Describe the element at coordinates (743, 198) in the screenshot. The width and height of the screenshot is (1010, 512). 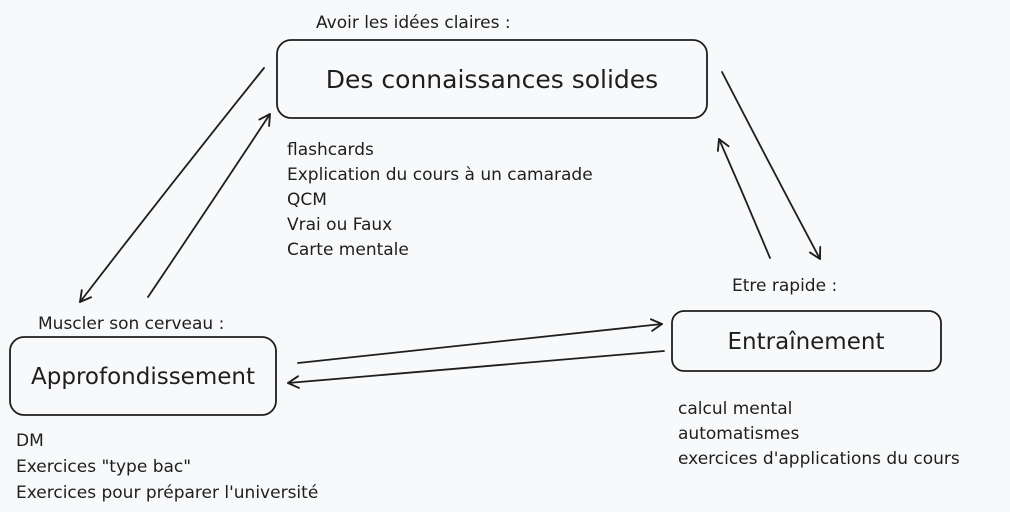
I see `arrow-training-to-knowledge` at that location.